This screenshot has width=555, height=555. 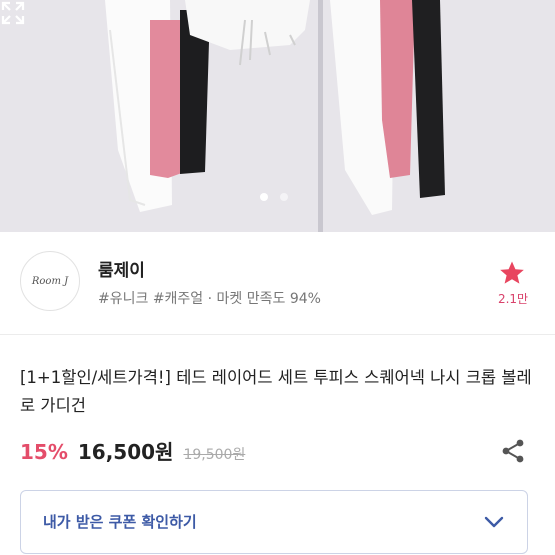 I want to click on sale-price: 16,500원, so click(x=125, y=452).